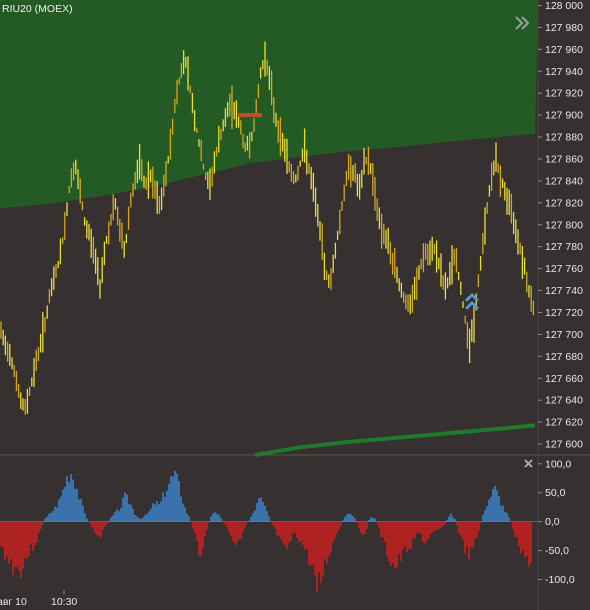  I want to click on price-tick-label: 127 640, so click(564, 401).